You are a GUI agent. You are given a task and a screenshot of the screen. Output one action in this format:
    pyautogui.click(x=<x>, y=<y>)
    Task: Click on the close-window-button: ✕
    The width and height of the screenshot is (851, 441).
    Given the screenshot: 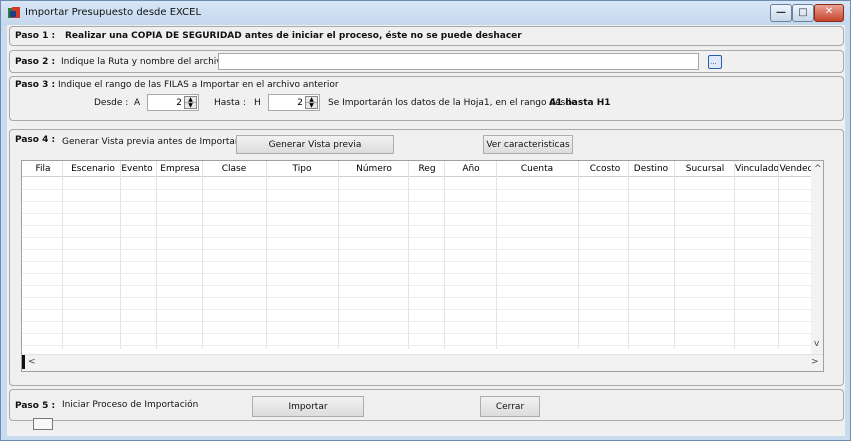 What is the action you would take?
    pyautogui.click(x=829, y=13)
    